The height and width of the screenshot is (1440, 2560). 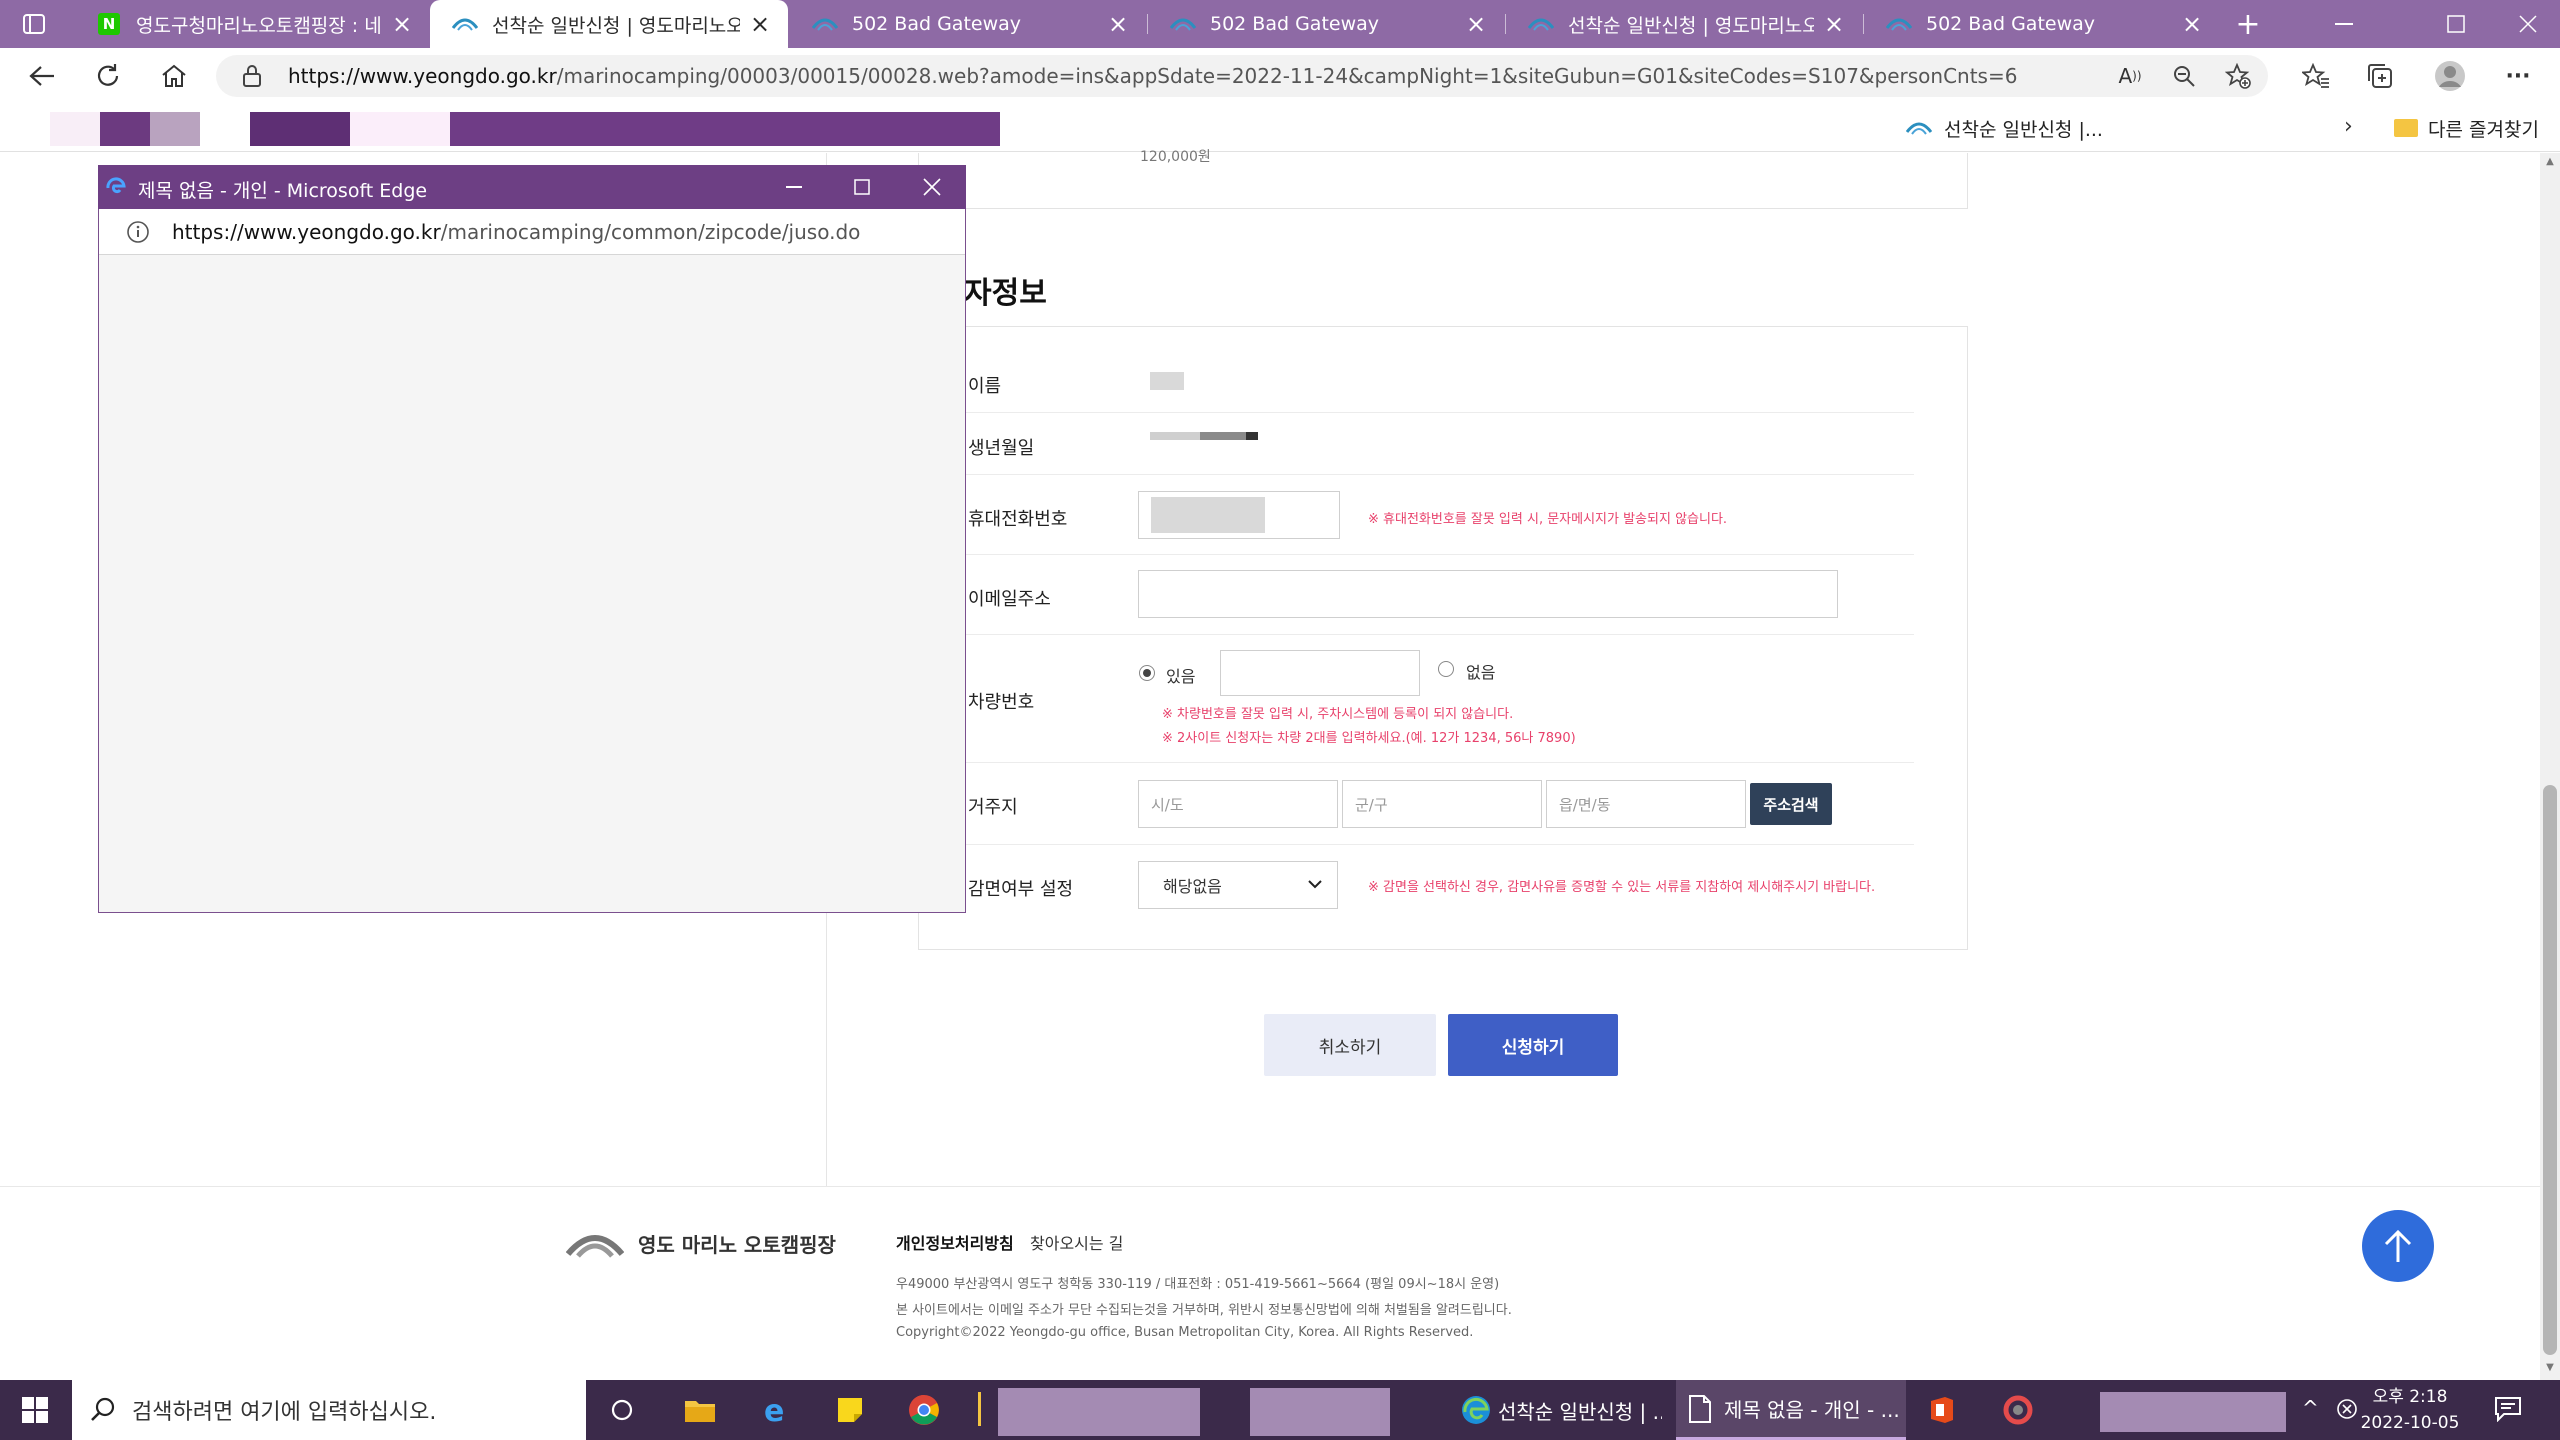 What do you see at coordinates (103, 1409) in the screenshot?
I see `search-icon` at bounding box center [103, 1409].